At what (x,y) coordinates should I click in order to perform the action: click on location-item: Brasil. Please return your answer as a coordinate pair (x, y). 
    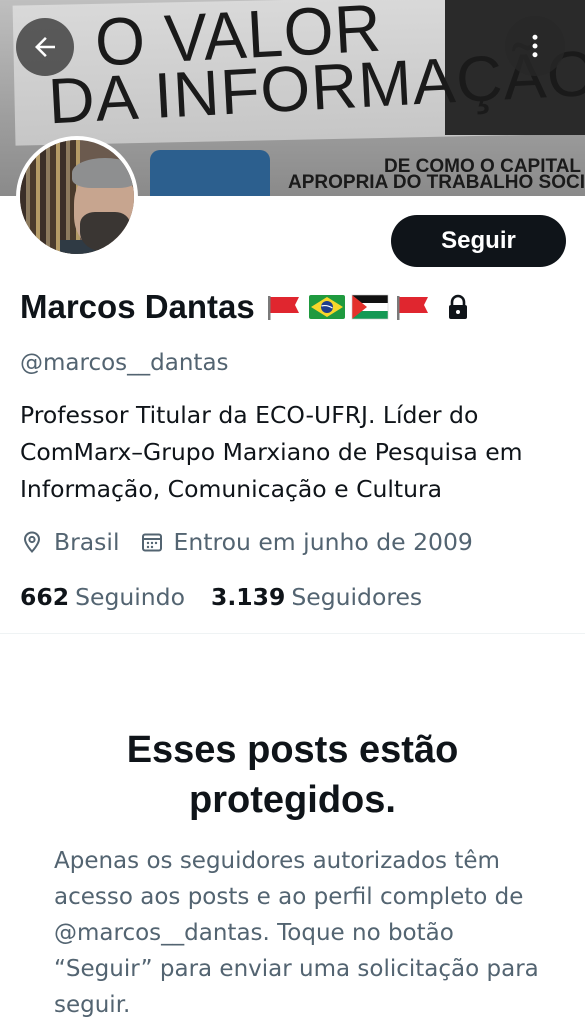
    Looking at the image, I should click on (70, 542).